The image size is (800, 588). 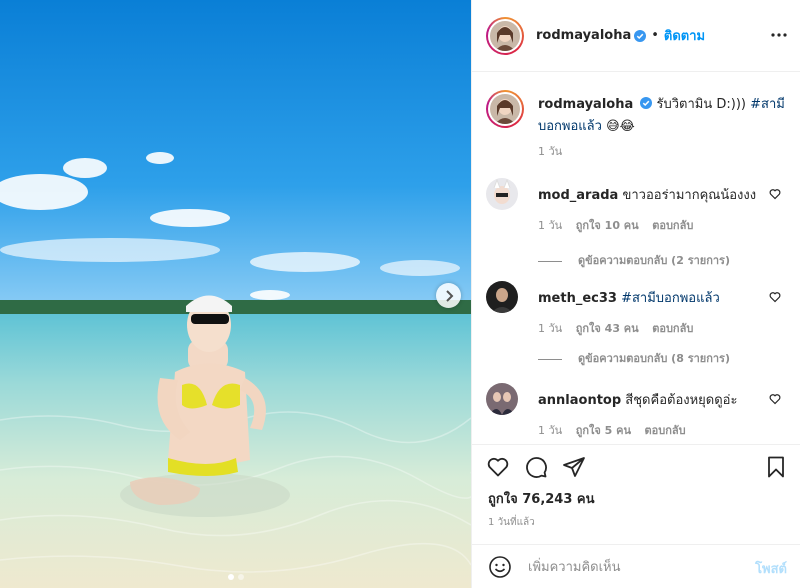 I want to click on carousel-dot-active, so click(x=230, y=577).